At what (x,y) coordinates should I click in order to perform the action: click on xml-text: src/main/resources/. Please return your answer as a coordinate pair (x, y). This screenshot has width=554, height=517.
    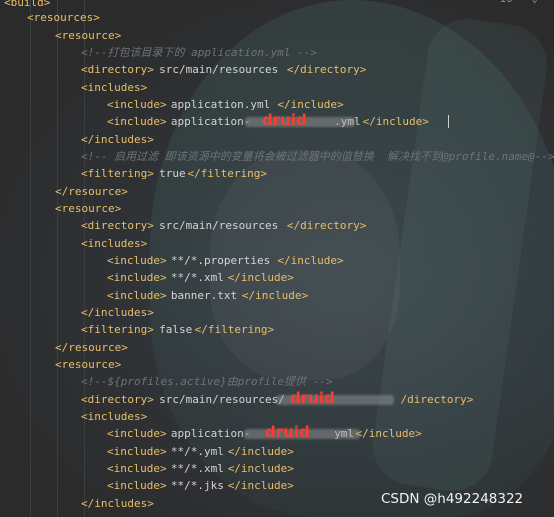
    Looking at the image, I should click on (222, 399).